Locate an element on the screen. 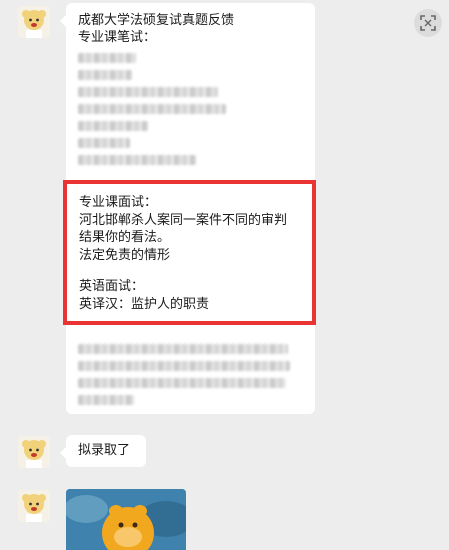 Image resolution: width=449 pixels, height=550 pixels. english-interview-label: 英语面试： is located at coordinates (112, 286).